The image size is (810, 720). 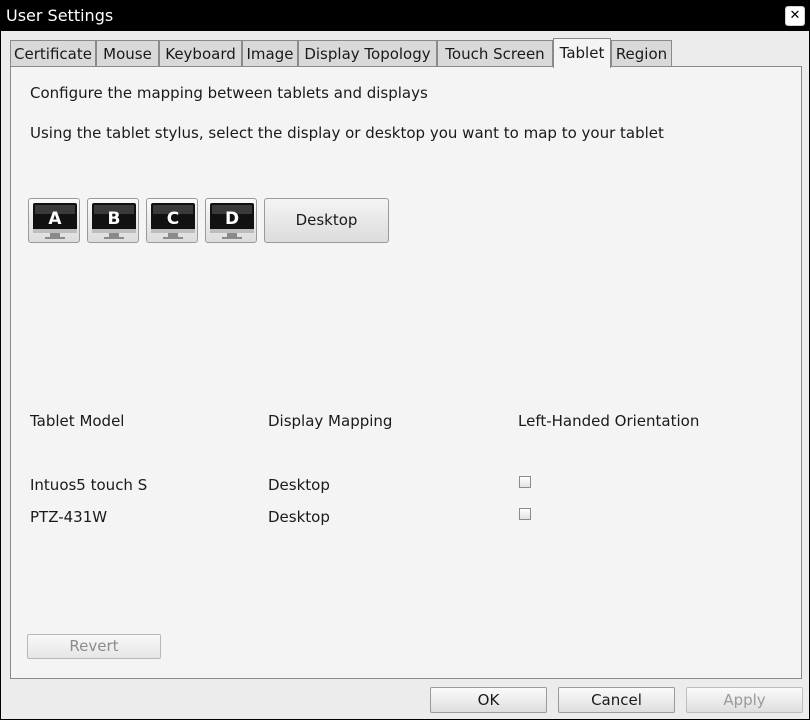 I want to click on display-c-button: C, so click(x=172, y=220).